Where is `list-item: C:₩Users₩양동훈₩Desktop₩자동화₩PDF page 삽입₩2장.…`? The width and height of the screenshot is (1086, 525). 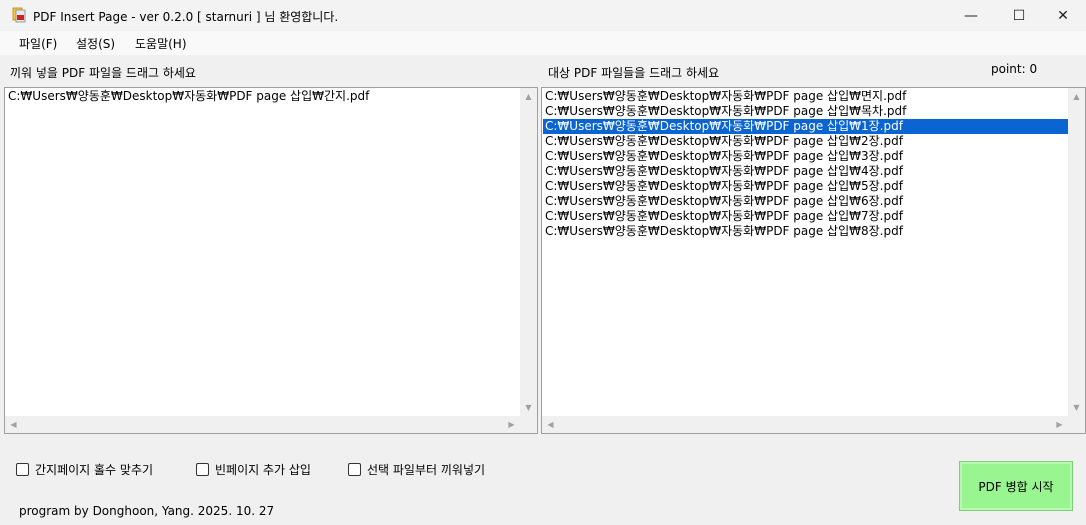
list-item: C:₩Users₩양동훈₩Desktop₩자동화₩PDF page 삽입₩2장.… is located at coordinates (724, 141).